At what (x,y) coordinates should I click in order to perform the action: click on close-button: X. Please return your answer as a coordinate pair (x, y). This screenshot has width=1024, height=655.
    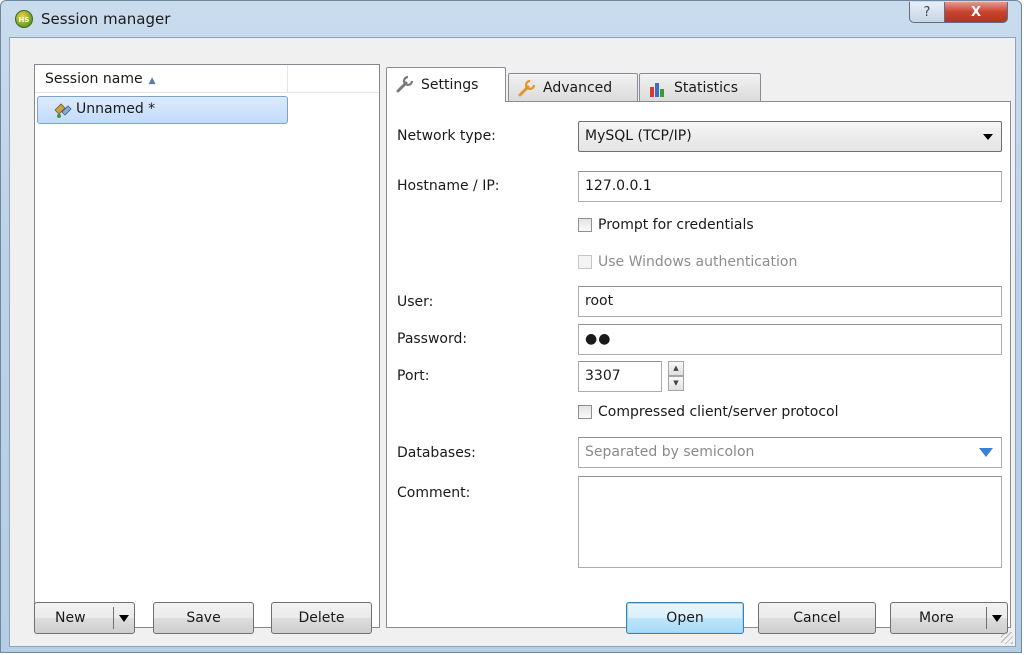
    Looking at the image, I should click on (976, 12).